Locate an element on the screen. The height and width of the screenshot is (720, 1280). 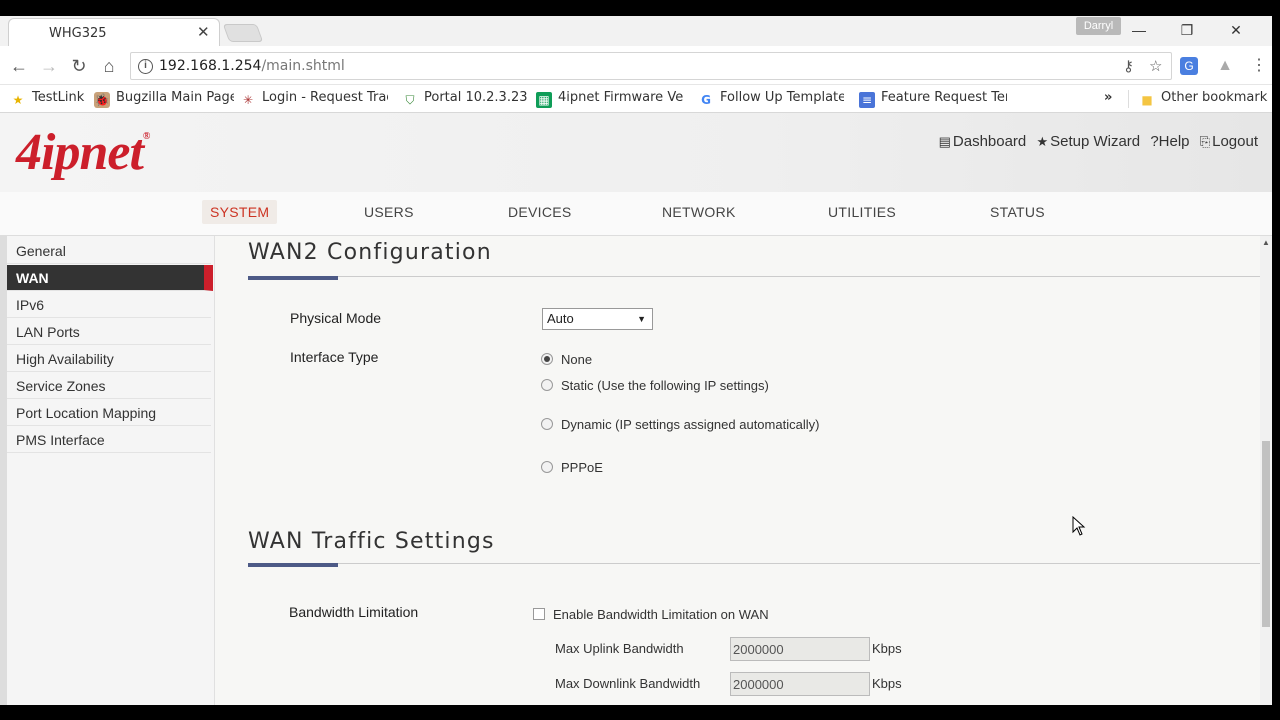
info-icon: i is located at coordinates (145, 66).